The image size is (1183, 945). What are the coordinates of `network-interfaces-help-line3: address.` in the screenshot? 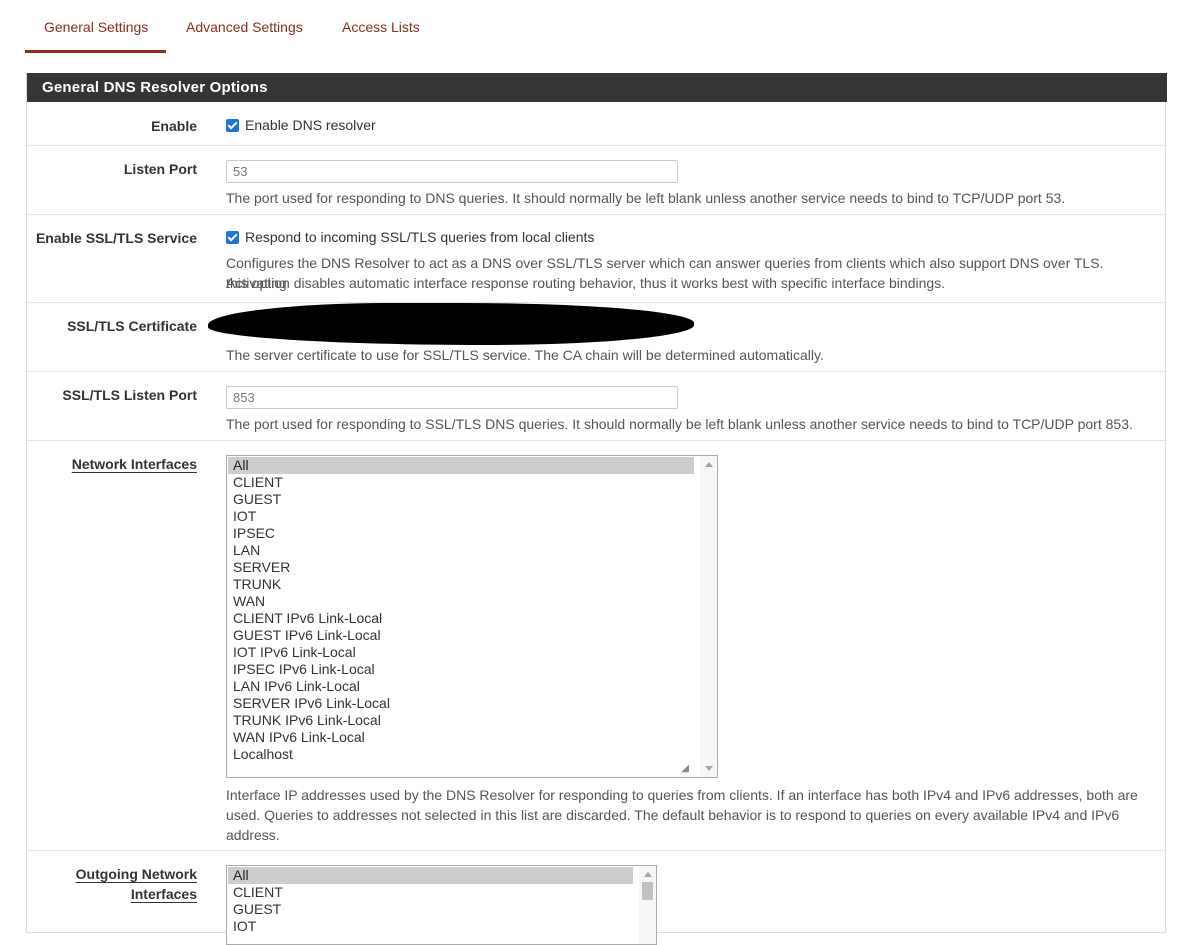 It's located at (253, 835).